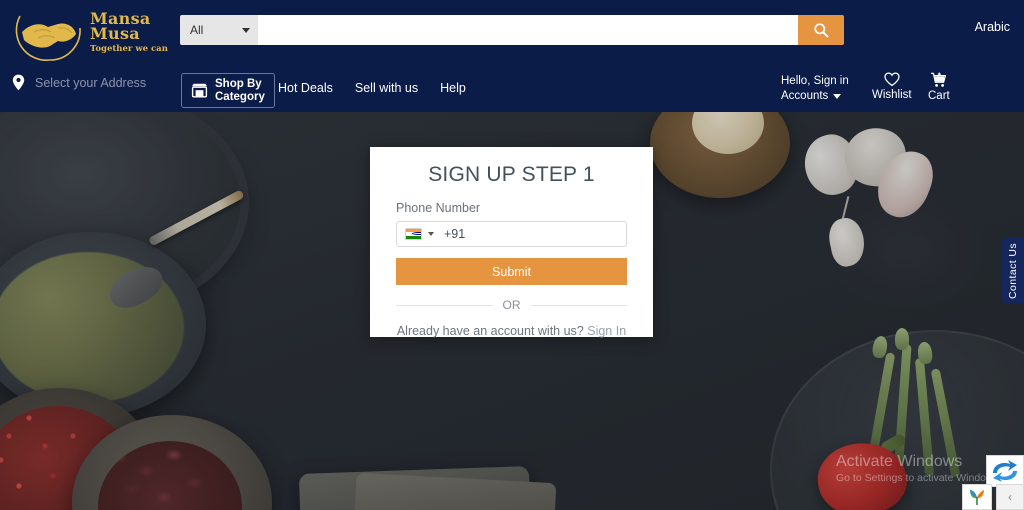  I want to click on or-divider-label: OR, so click(511, 305).